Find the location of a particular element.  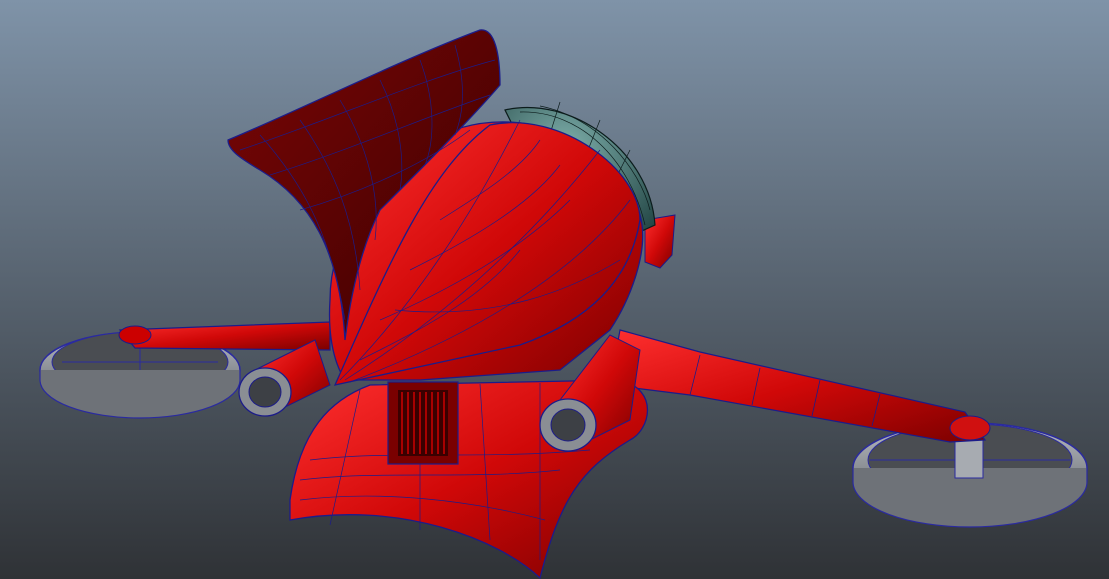

left-wing-arm is located at coordinates (224, 336).